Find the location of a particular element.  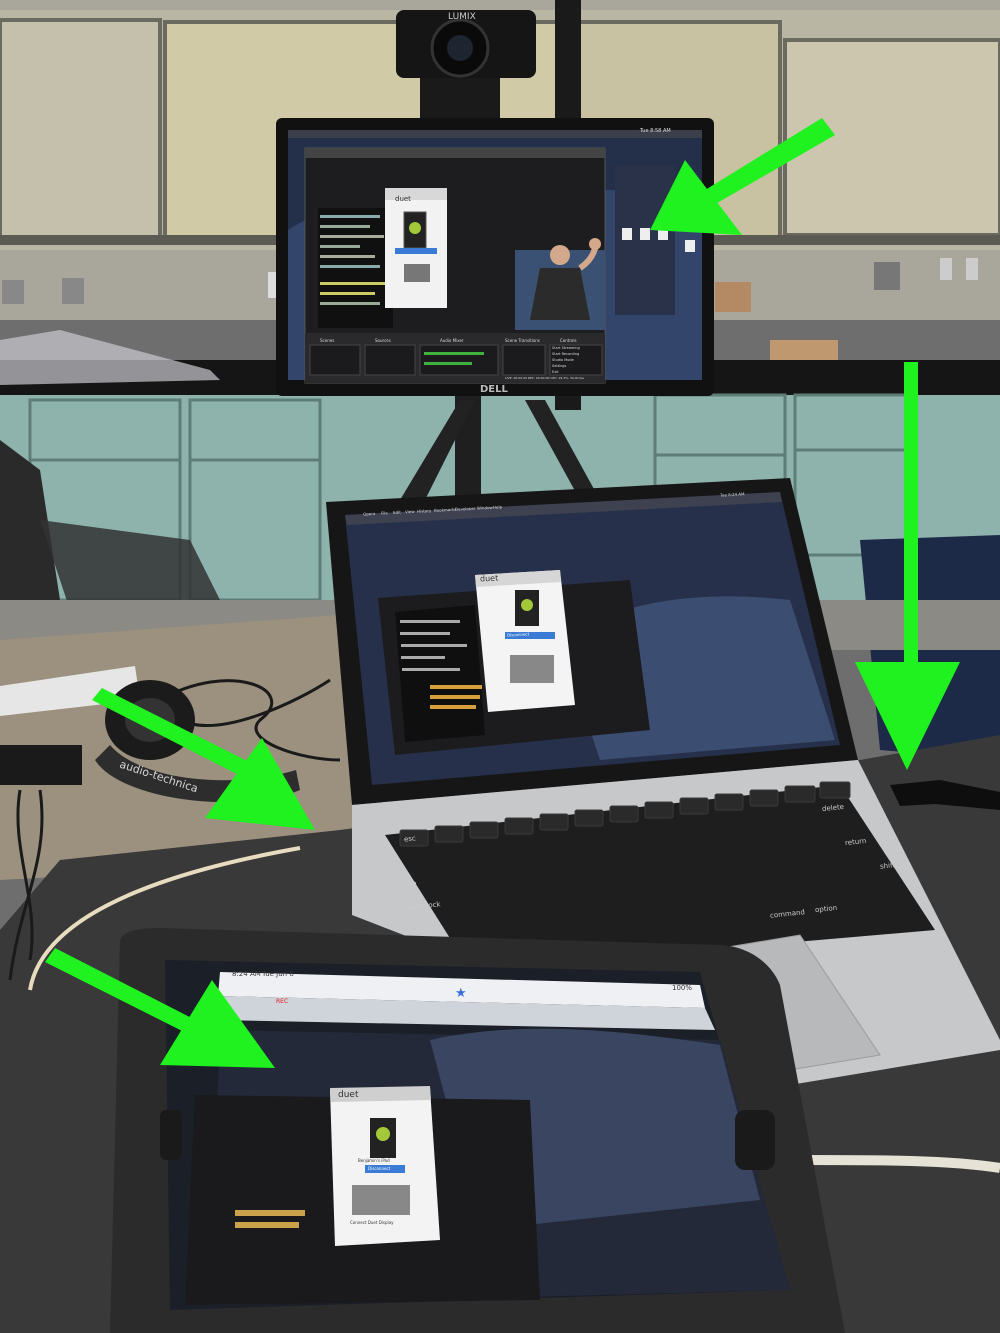

key-esc: esc is located at coordinates (410, 839).